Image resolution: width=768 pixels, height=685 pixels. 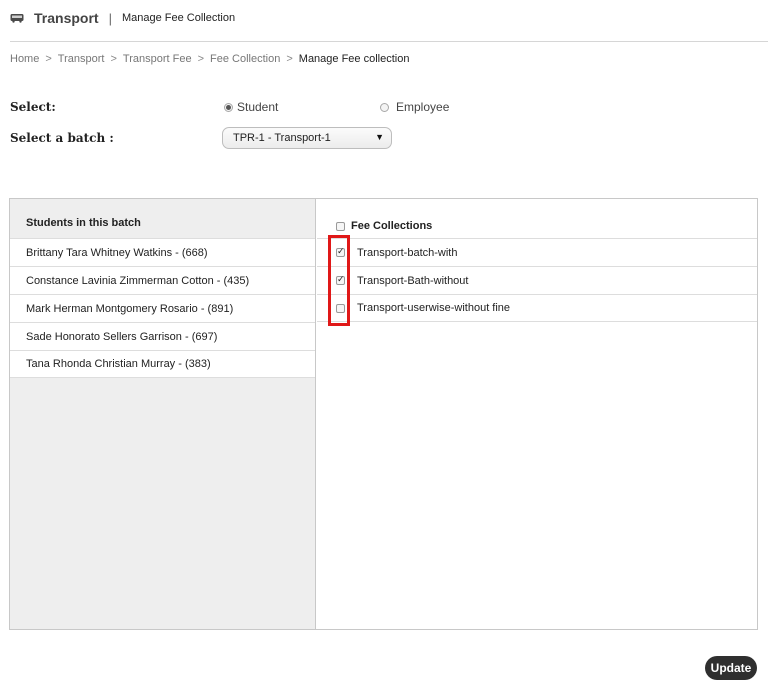 What do you see at coordinates (245, 59) in the screenshot?
I see `breadcrumb-fee-collection: Fee Collection` at bounding box center [245, 59].